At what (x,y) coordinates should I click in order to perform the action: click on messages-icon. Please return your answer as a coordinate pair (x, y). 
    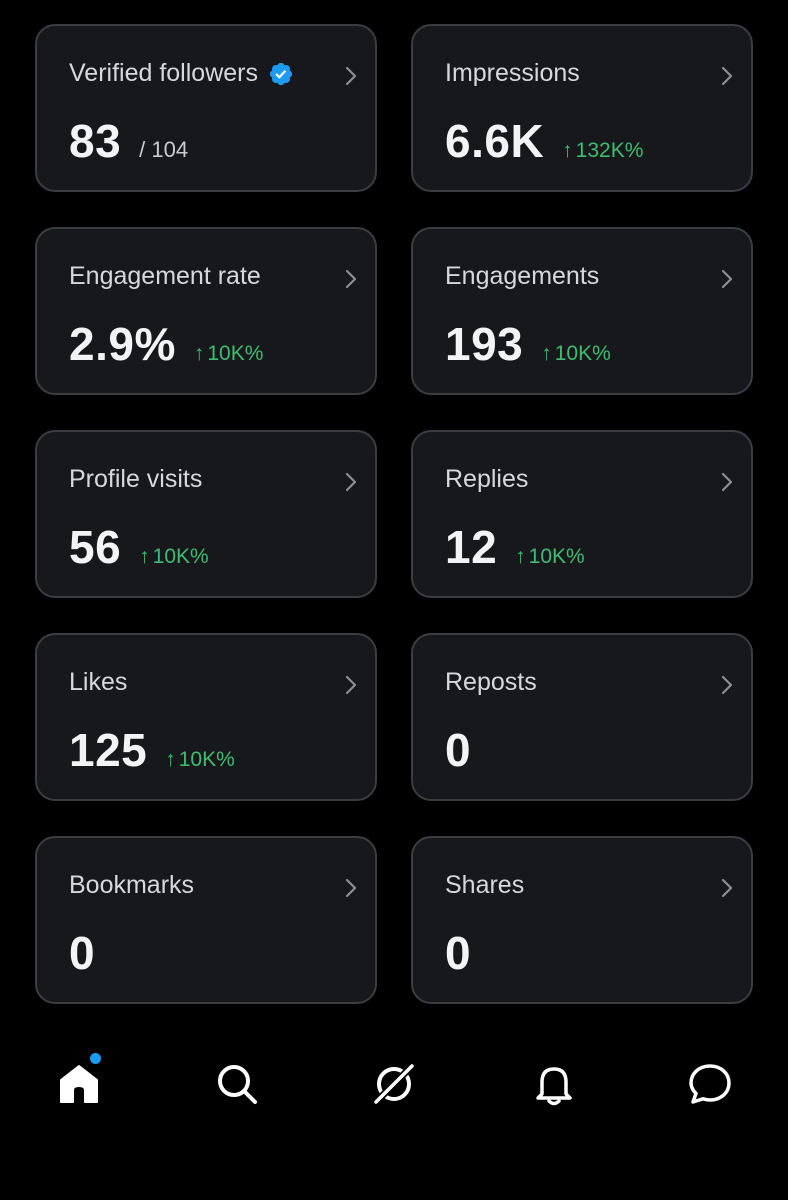
    Looking at the image, I should click on (710, 1084).